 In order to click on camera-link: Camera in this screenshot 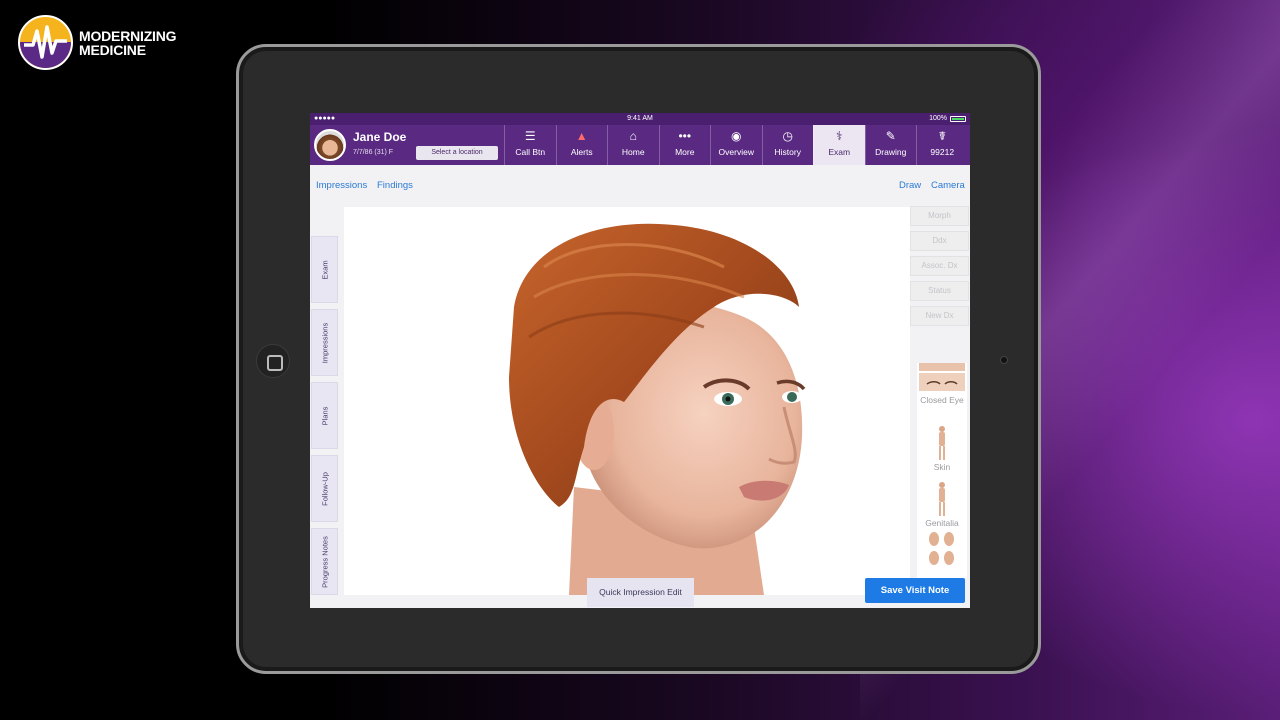, I will do `click(948, 185)`.